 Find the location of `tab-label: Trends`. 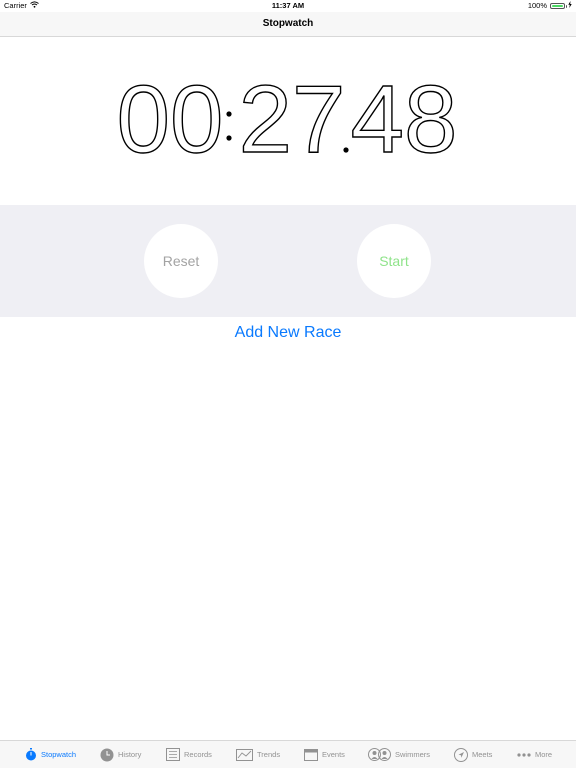

tab-label: Trends is located at coordinates (269, 754).